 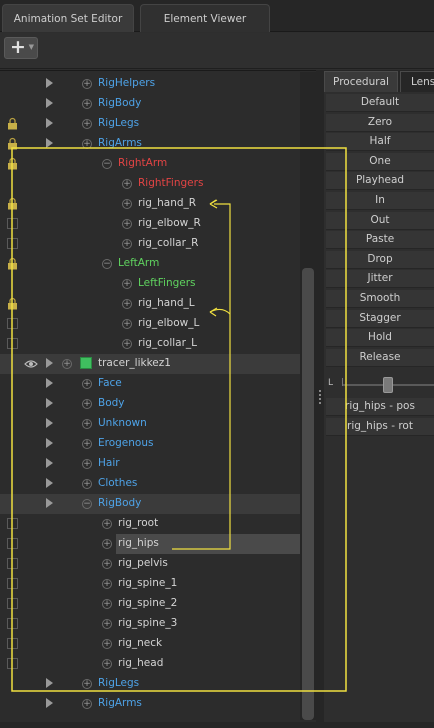 I want to click on slider-knob, so click(x=388, y=385).